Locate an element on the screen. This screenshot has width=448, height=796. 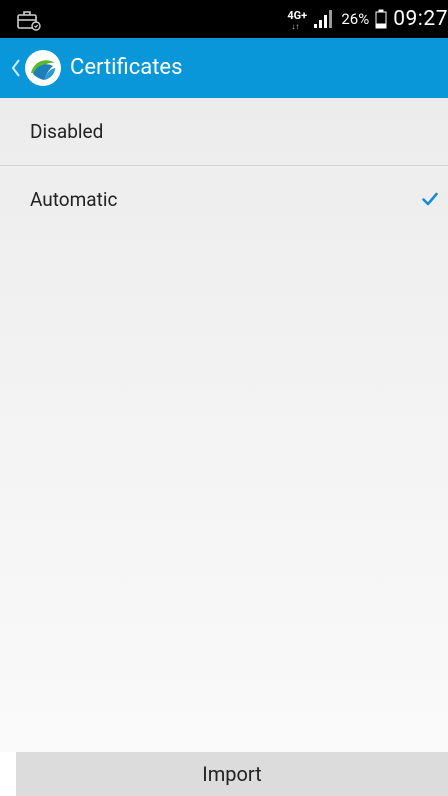
checkmark-icon is located at coordinates (430, 199).